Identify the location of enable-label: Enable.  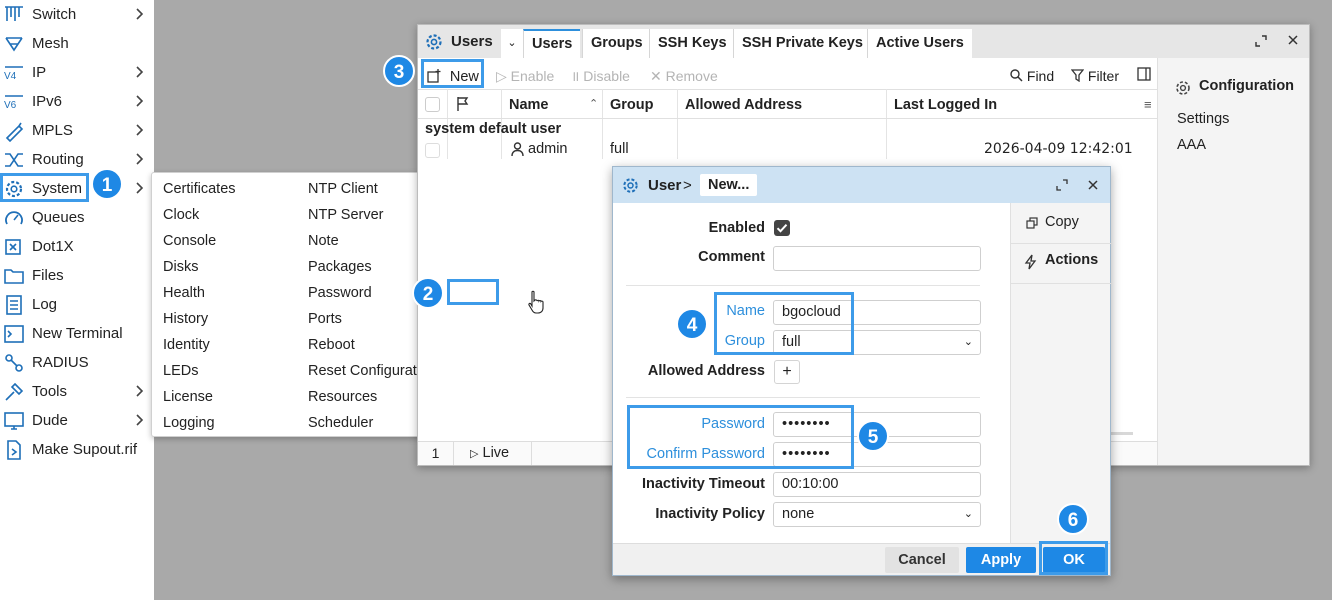
(532, 76).